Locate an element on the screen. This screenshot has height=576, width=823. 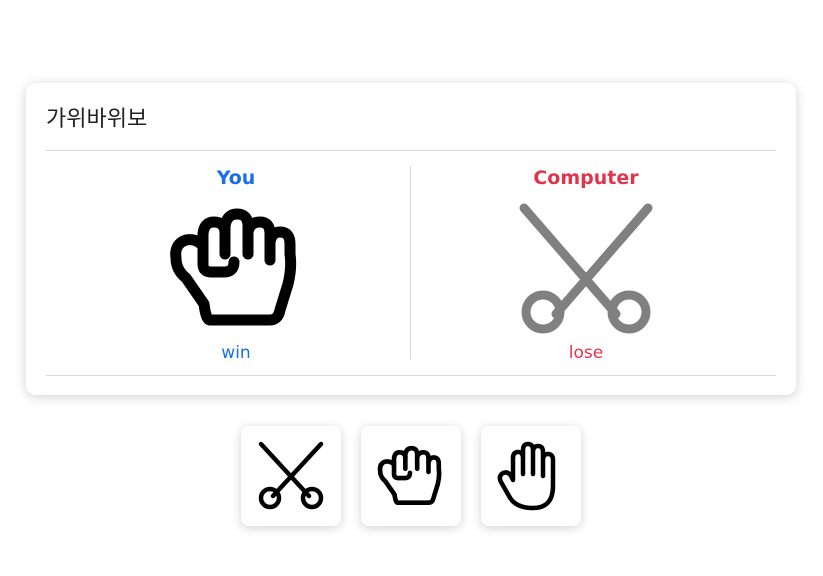
computer-result: lose is located at coordinates (586, 353).